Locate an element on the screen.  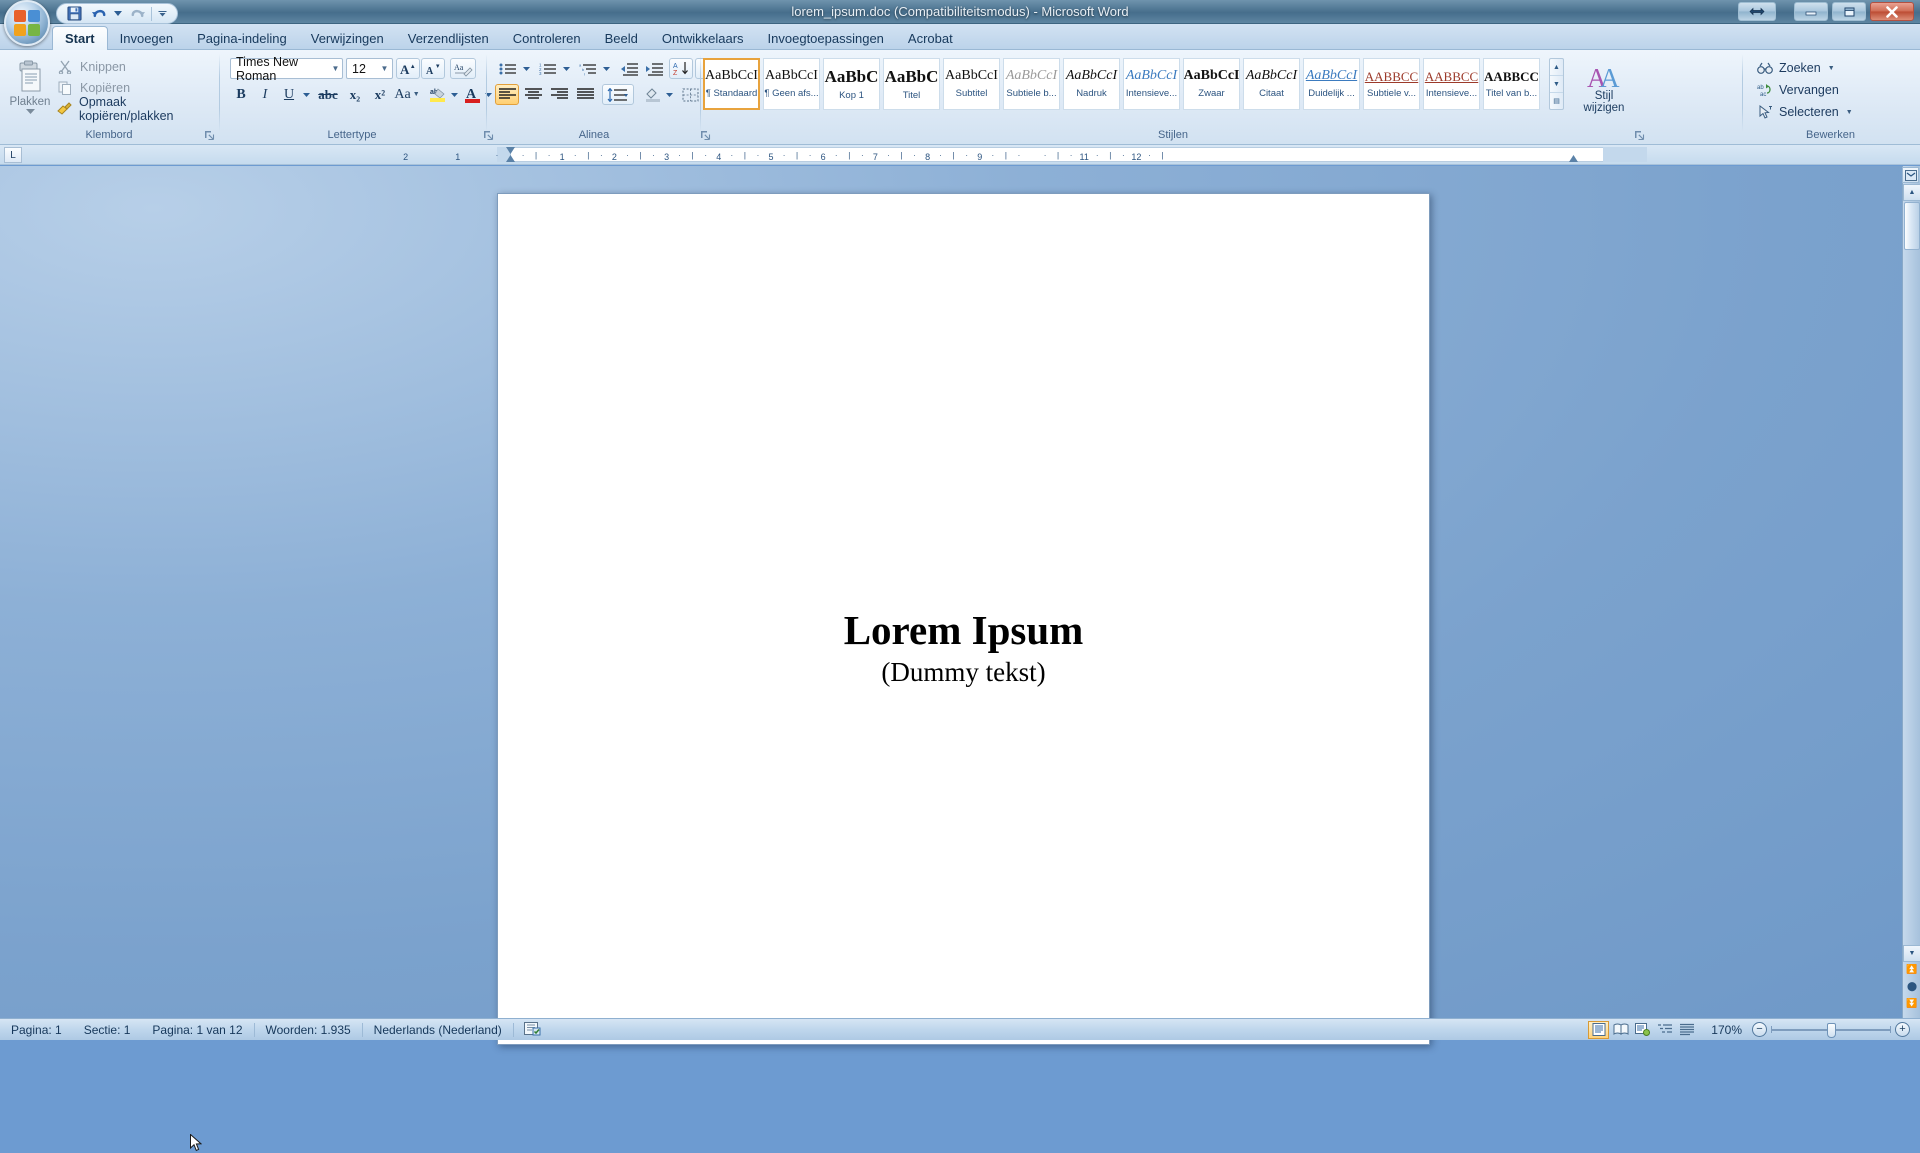
highlight-dropdown-arrow-icon is located at coordinates (454, 94).